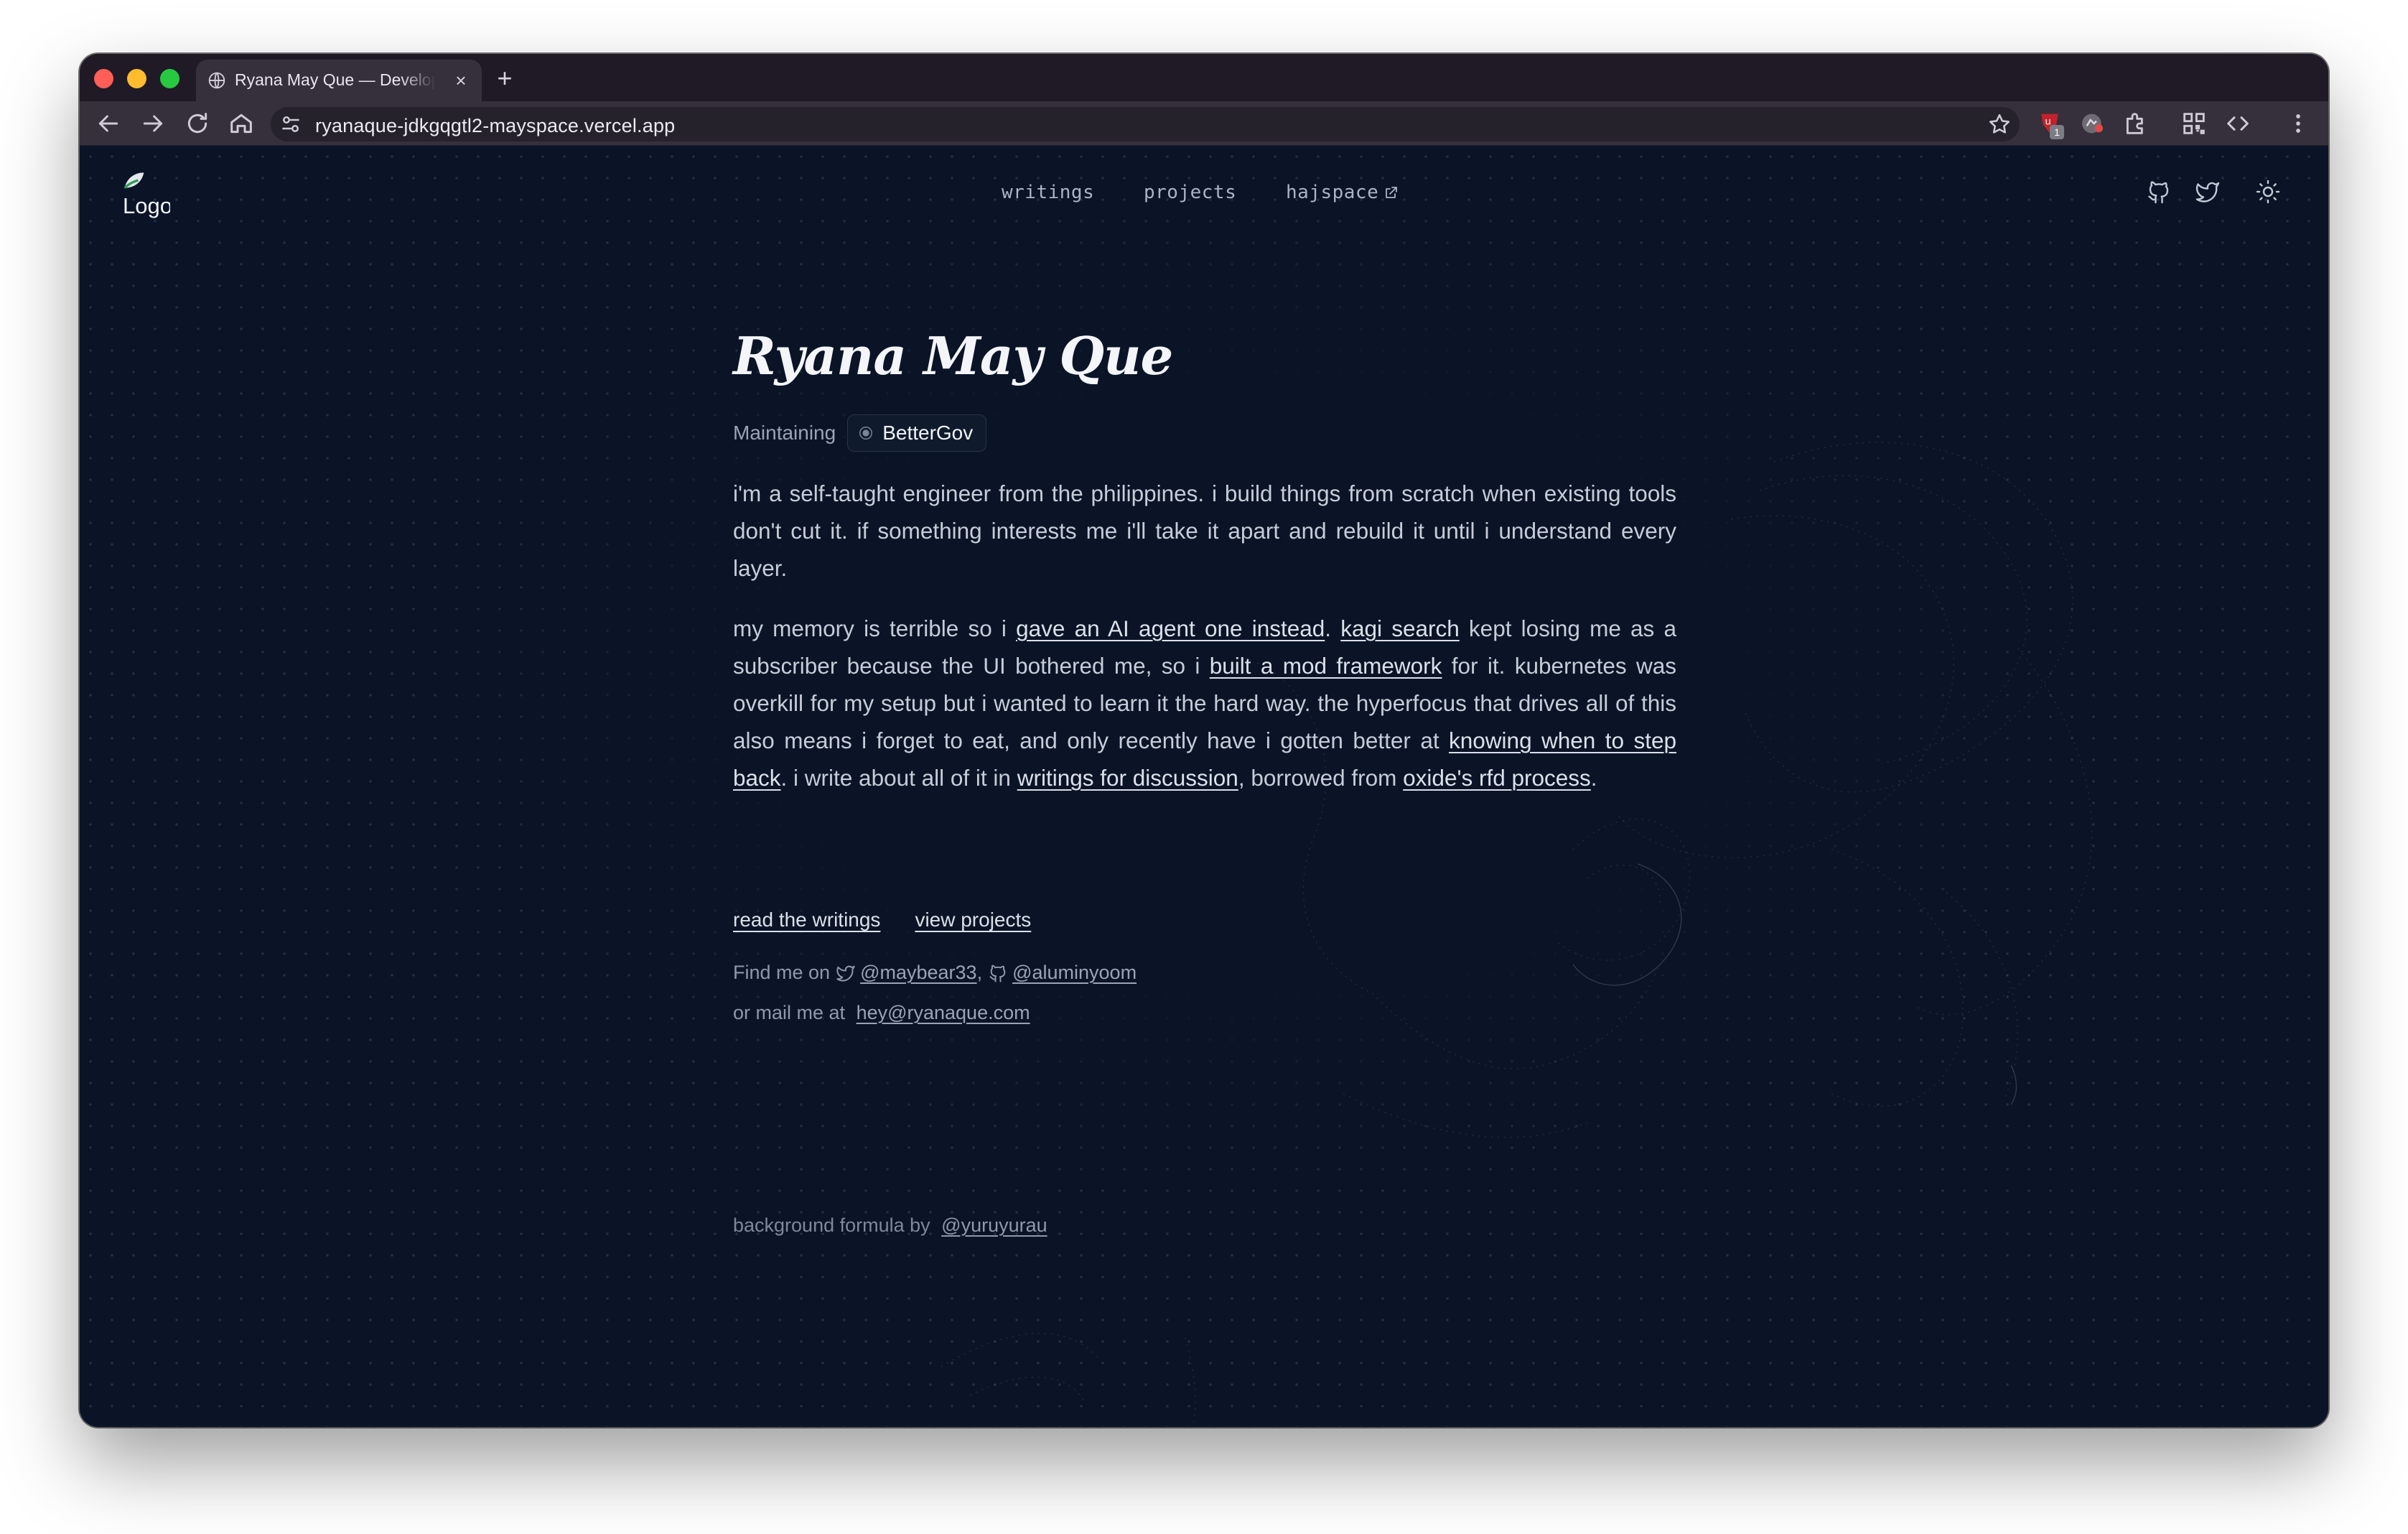  I want to click on globe-icon, so click(216, 80).